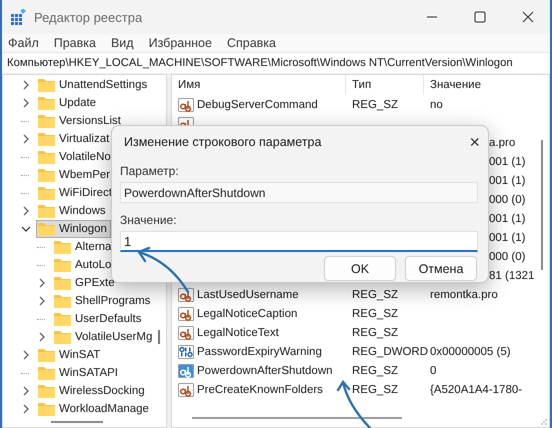 Image resolution: width=552 pixels, height=428 pixels. Describe the element at coordinates (102, 391) in the screenshot. I see `tree-label: WirelessDocking` at that location.